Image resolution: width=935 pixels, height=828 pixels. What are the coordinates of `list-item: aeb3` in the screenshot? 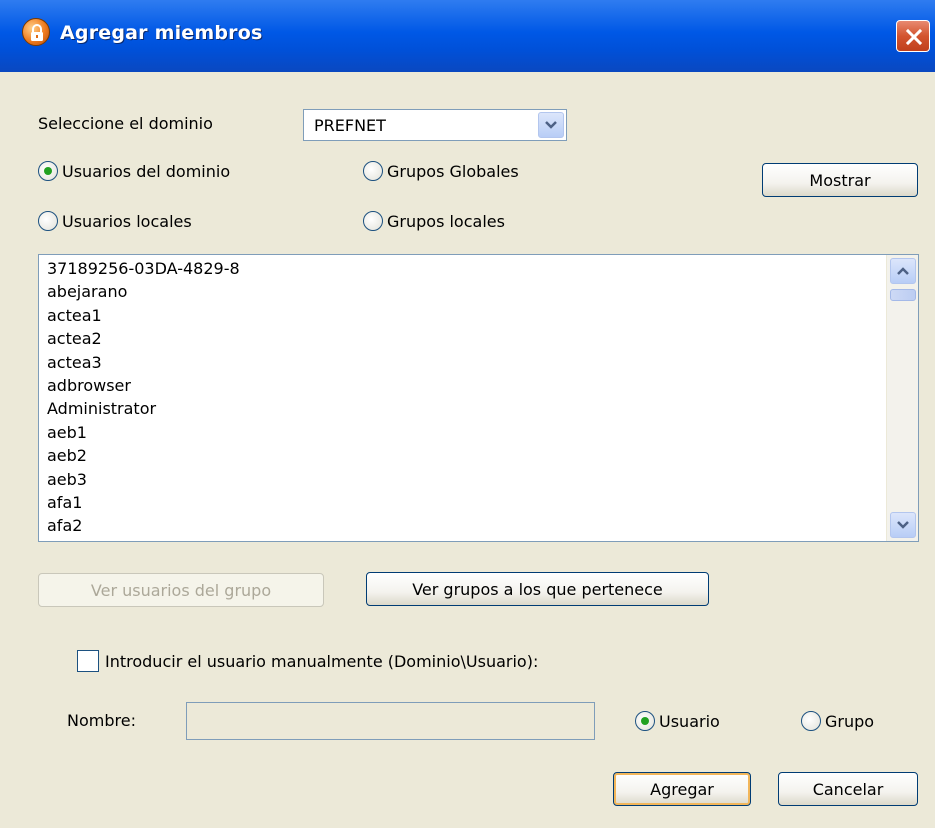 It's located at (482, 479).